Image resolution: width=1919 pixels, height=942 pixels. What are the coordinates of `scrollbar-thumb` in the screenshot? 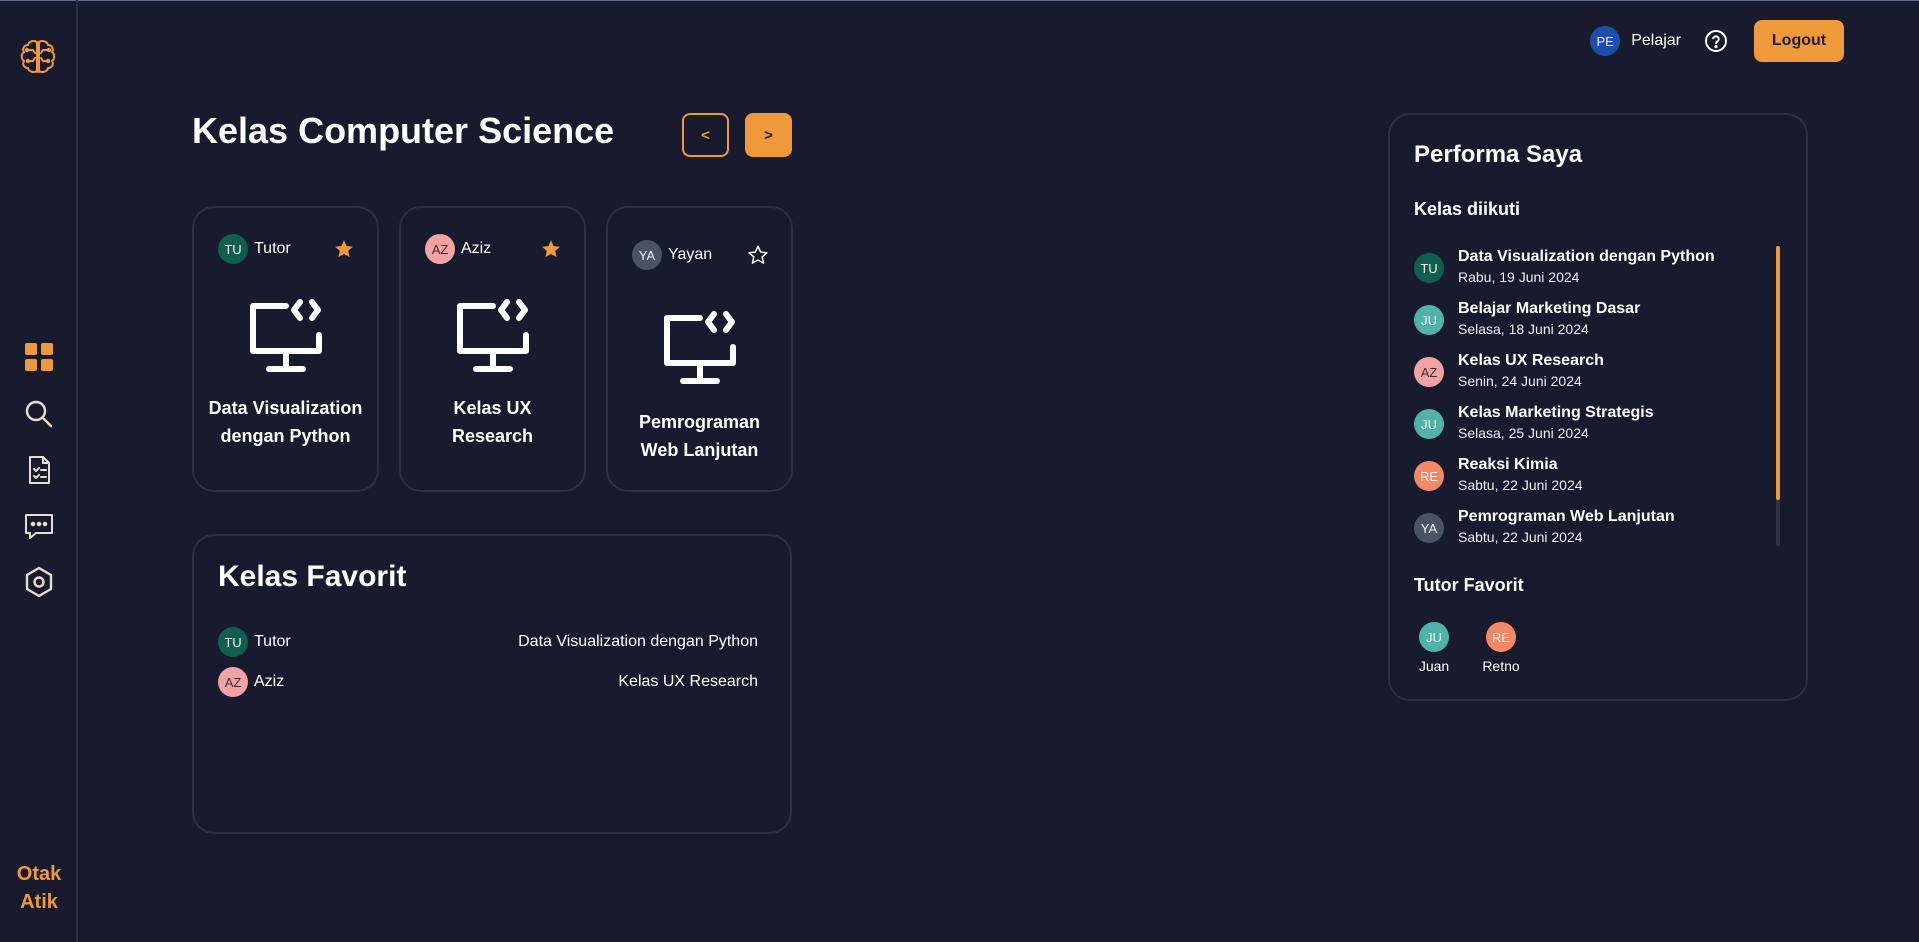 It's located at (1778, 373).